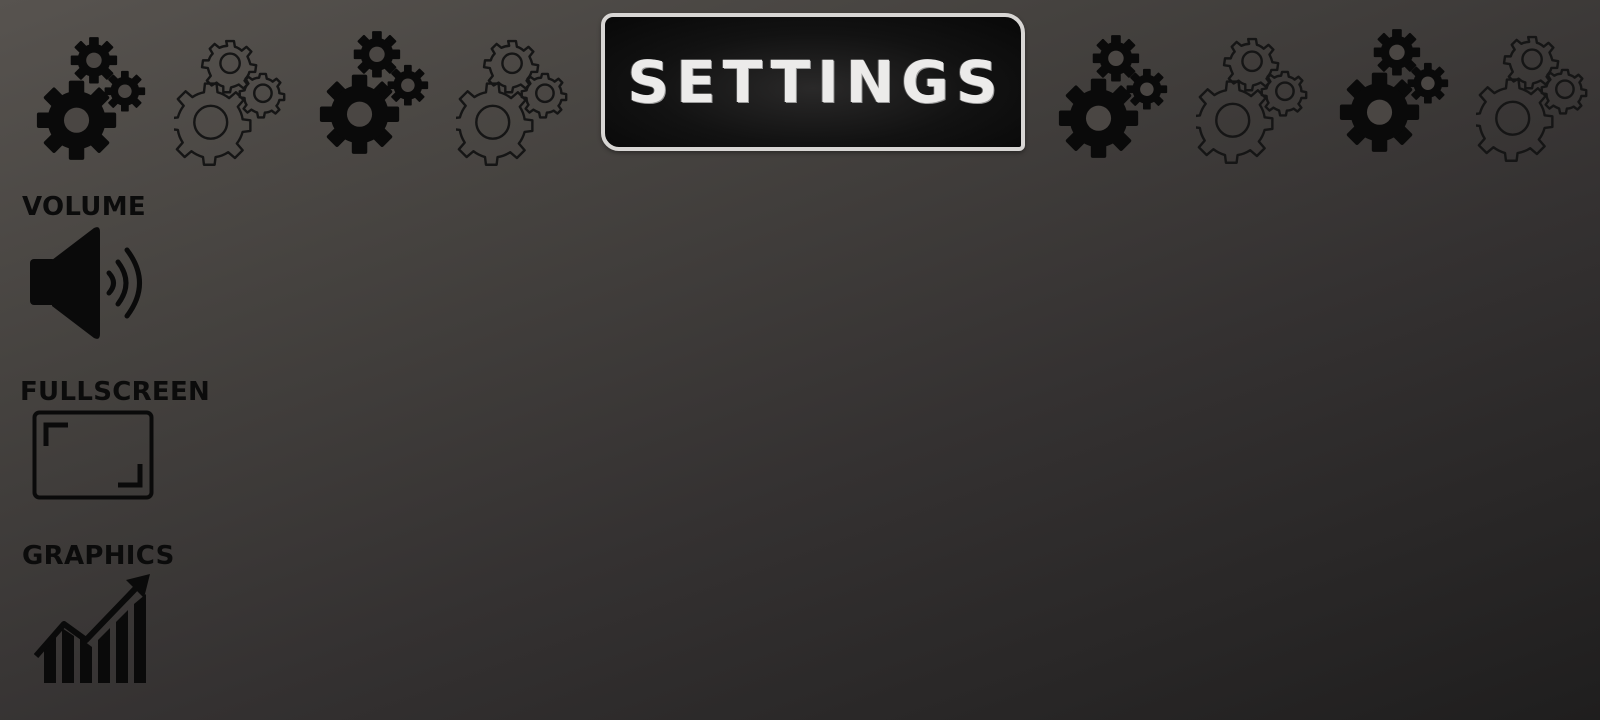 This screenshot has width=1600, height=720. I want to click on speaker-volume-icon, so click(91, 283).